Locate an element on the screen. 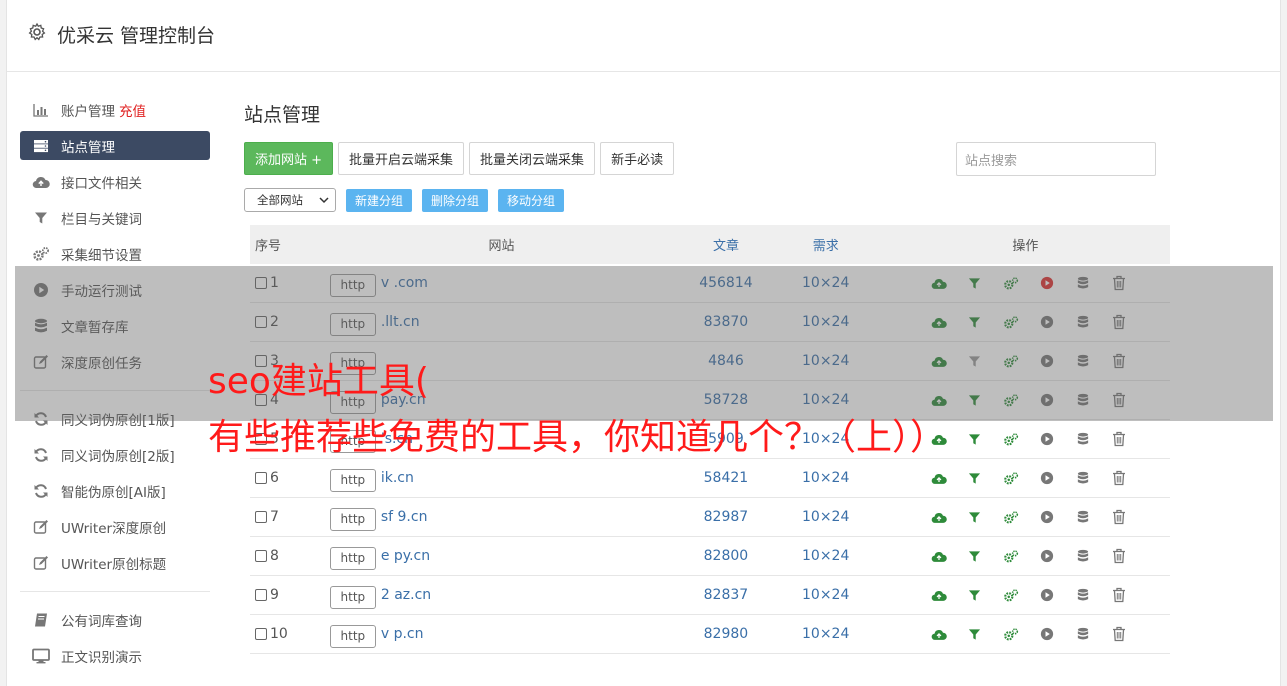 This screenshot has width=1287, height=686. gear-icon is located at coordinates (37, 32).